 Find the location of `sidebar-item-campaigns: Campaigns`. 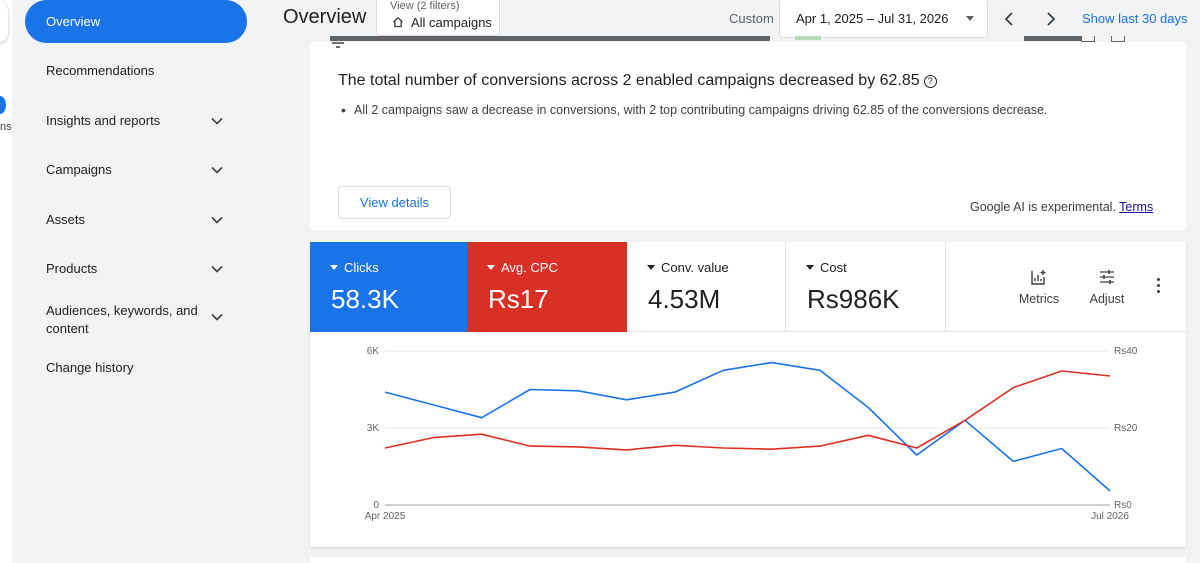

sidebar-item-campaigns: Campaigns is located at coordinates (141, 169).